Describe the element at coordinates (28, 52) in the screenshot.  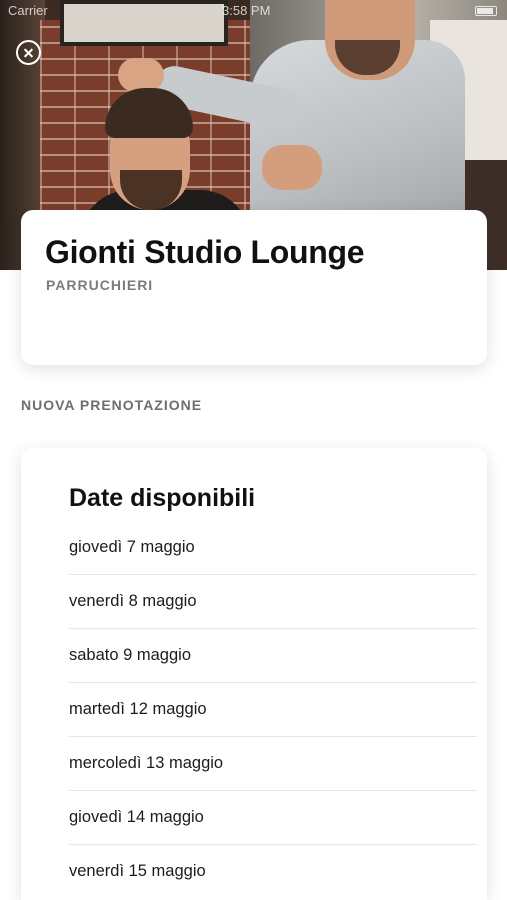
I see `close-icon` at that location.